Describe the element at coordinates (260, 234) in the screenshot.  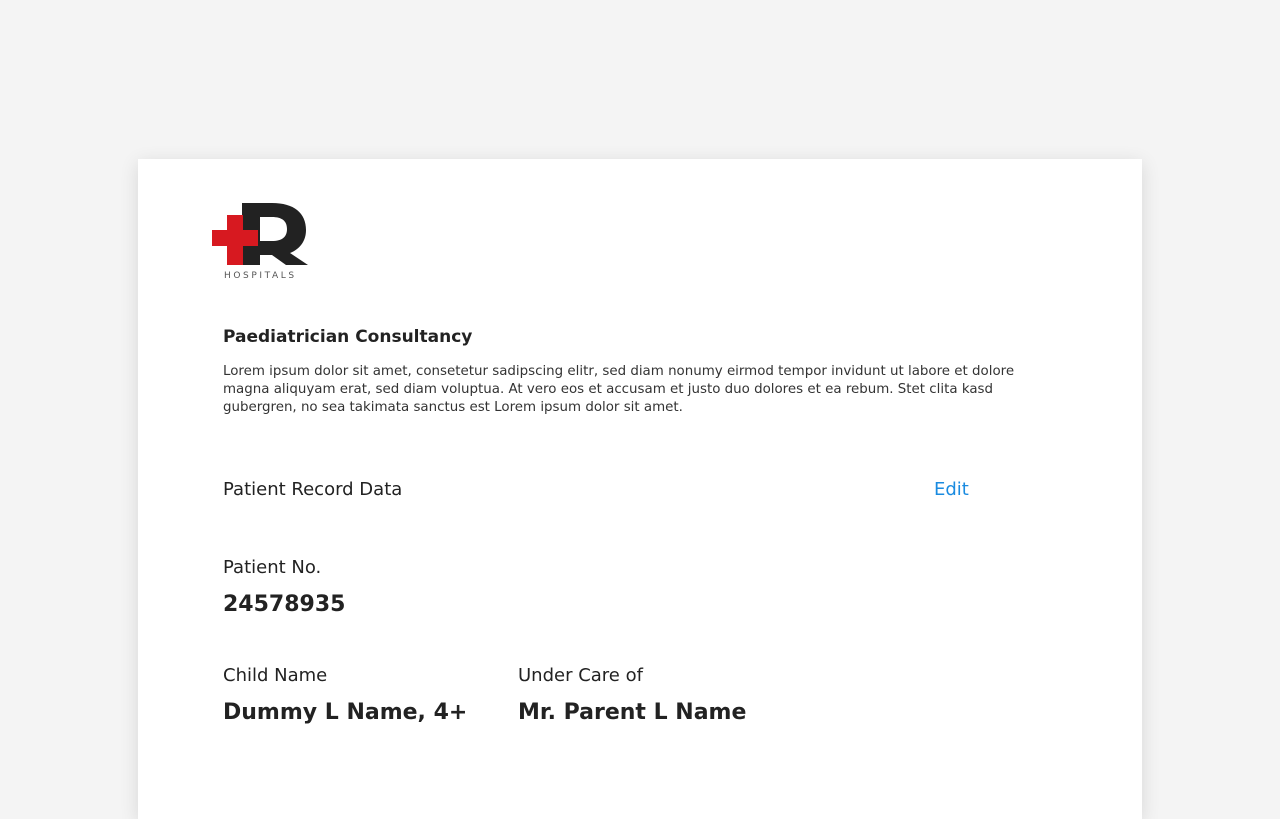
I see `logo-mark-icon` at that location.